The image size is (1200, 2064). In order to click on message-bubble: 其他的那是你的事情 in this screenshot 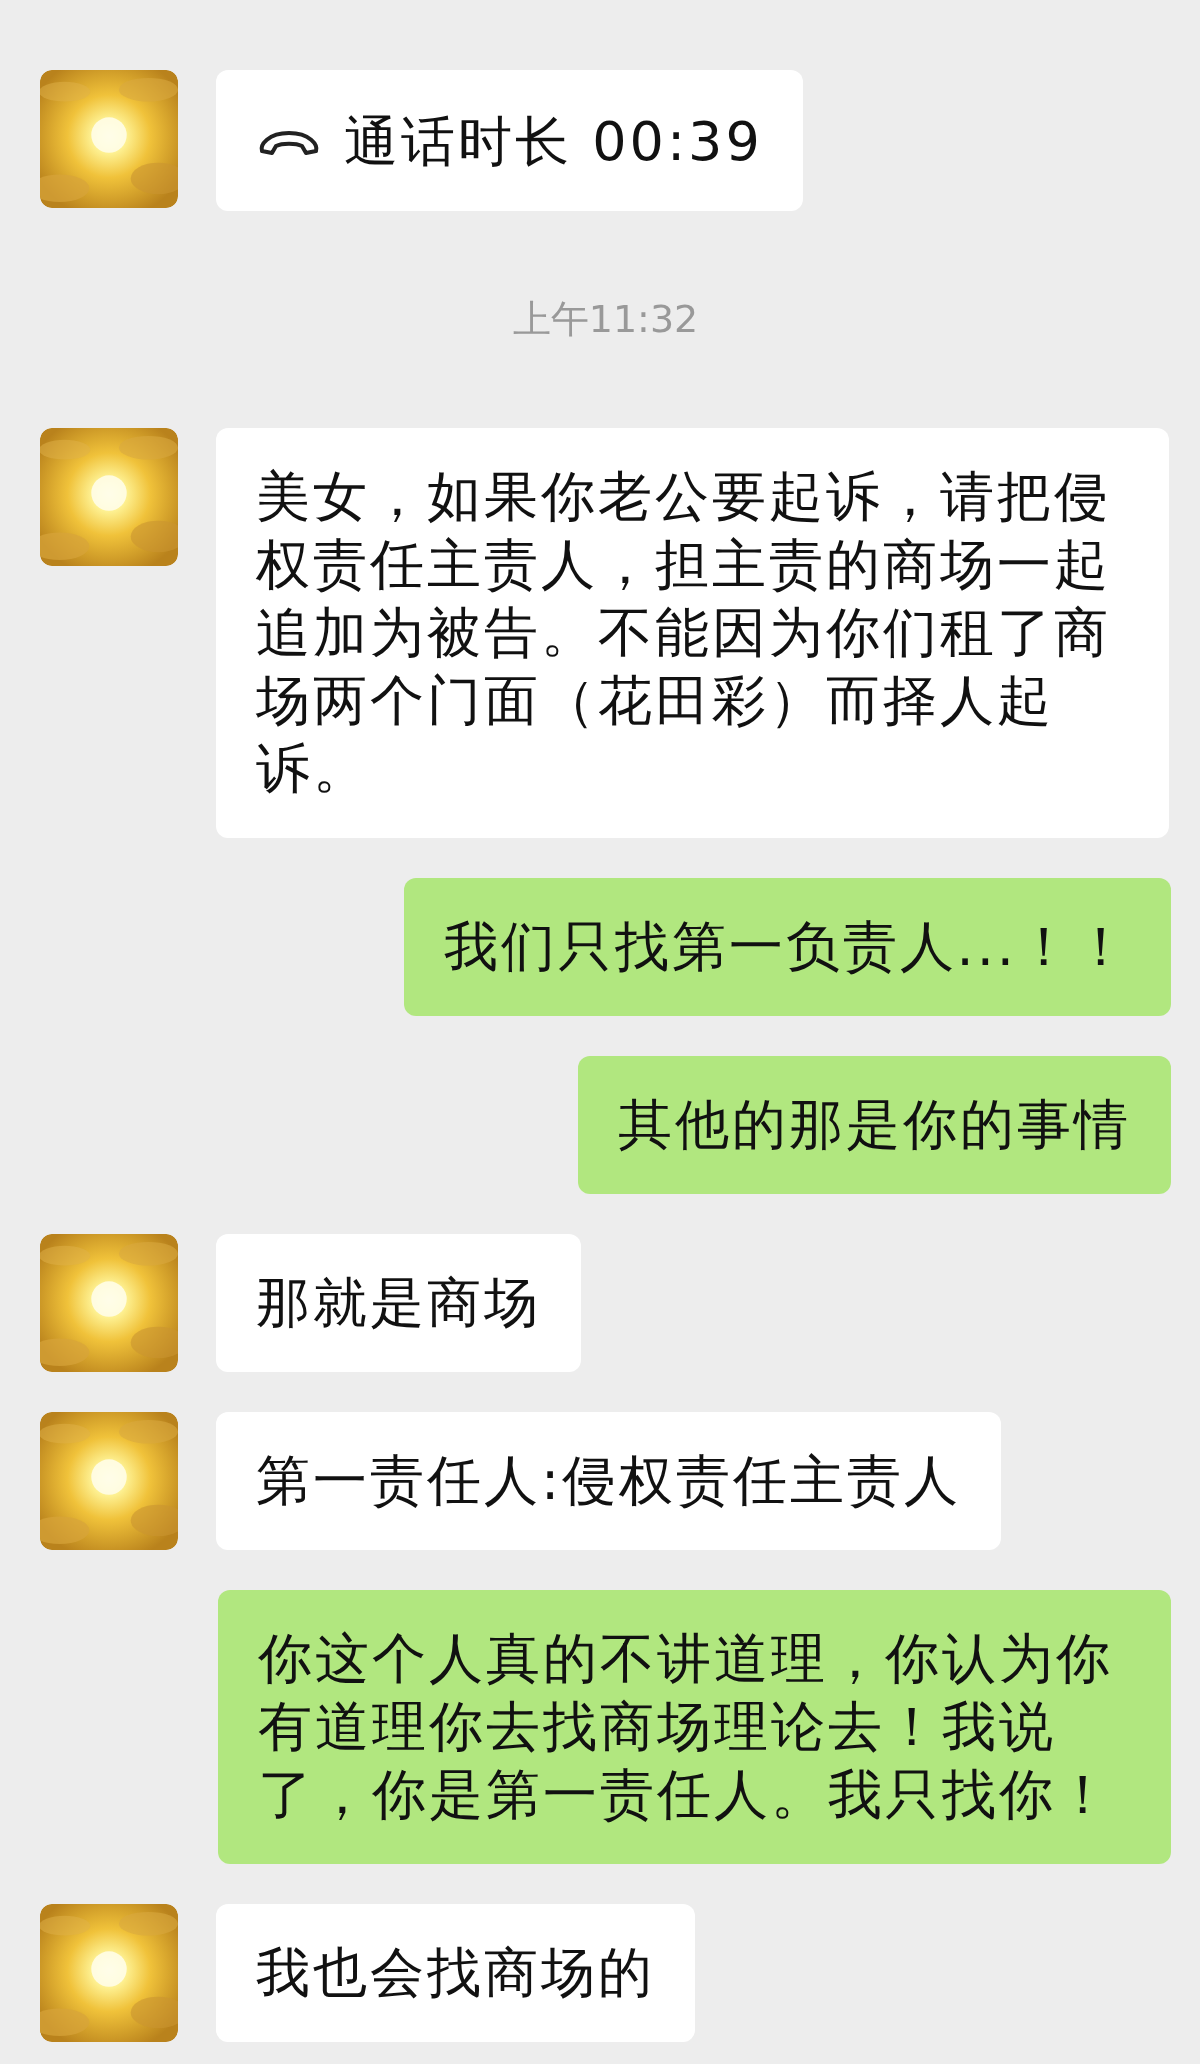, I will do `click(874, 1125)`.